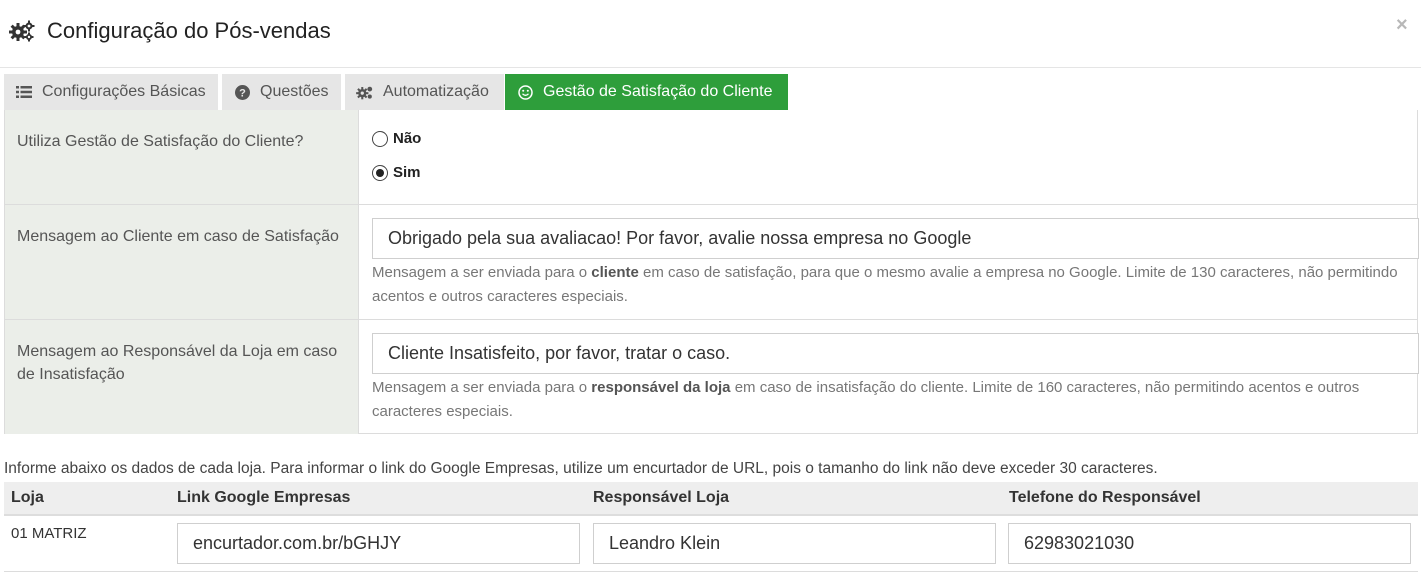 The height and width of the screenshot is (572, 1421). I want to click on radio-circle, so click(380, 138).